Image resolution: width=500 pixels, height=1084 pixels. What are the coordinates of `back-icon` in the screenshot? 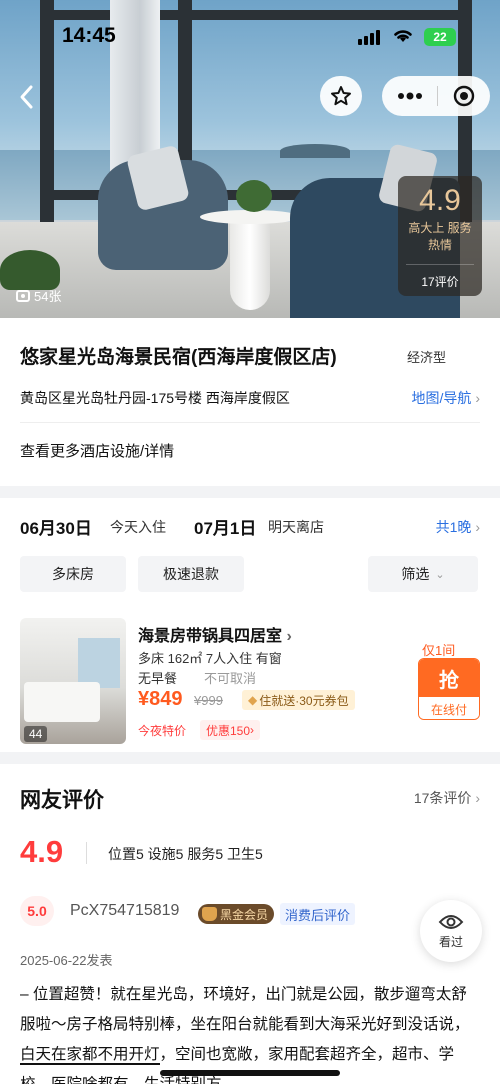 It's located at (27, 97).